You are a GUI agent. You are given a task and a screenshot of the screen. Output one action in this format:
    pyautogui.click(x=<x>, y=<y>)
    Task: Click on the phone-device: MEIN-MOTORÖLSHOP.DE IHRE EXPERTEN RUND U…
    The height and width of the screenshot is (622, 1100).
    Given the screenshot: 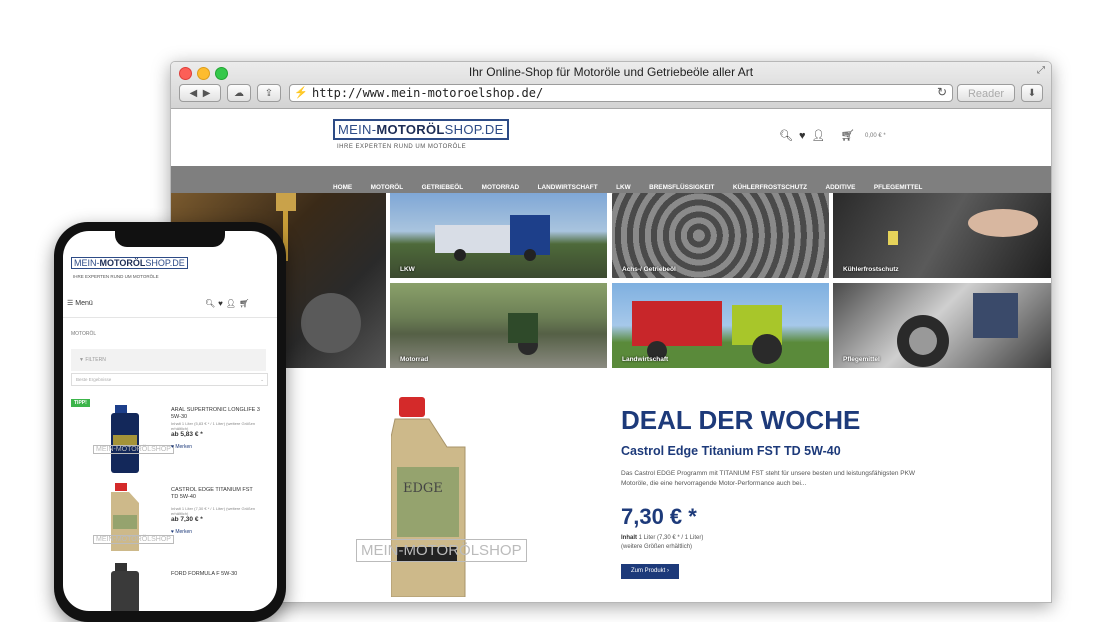 What is the action you would take?
    pyautogui.click(x=170, y=422)
    